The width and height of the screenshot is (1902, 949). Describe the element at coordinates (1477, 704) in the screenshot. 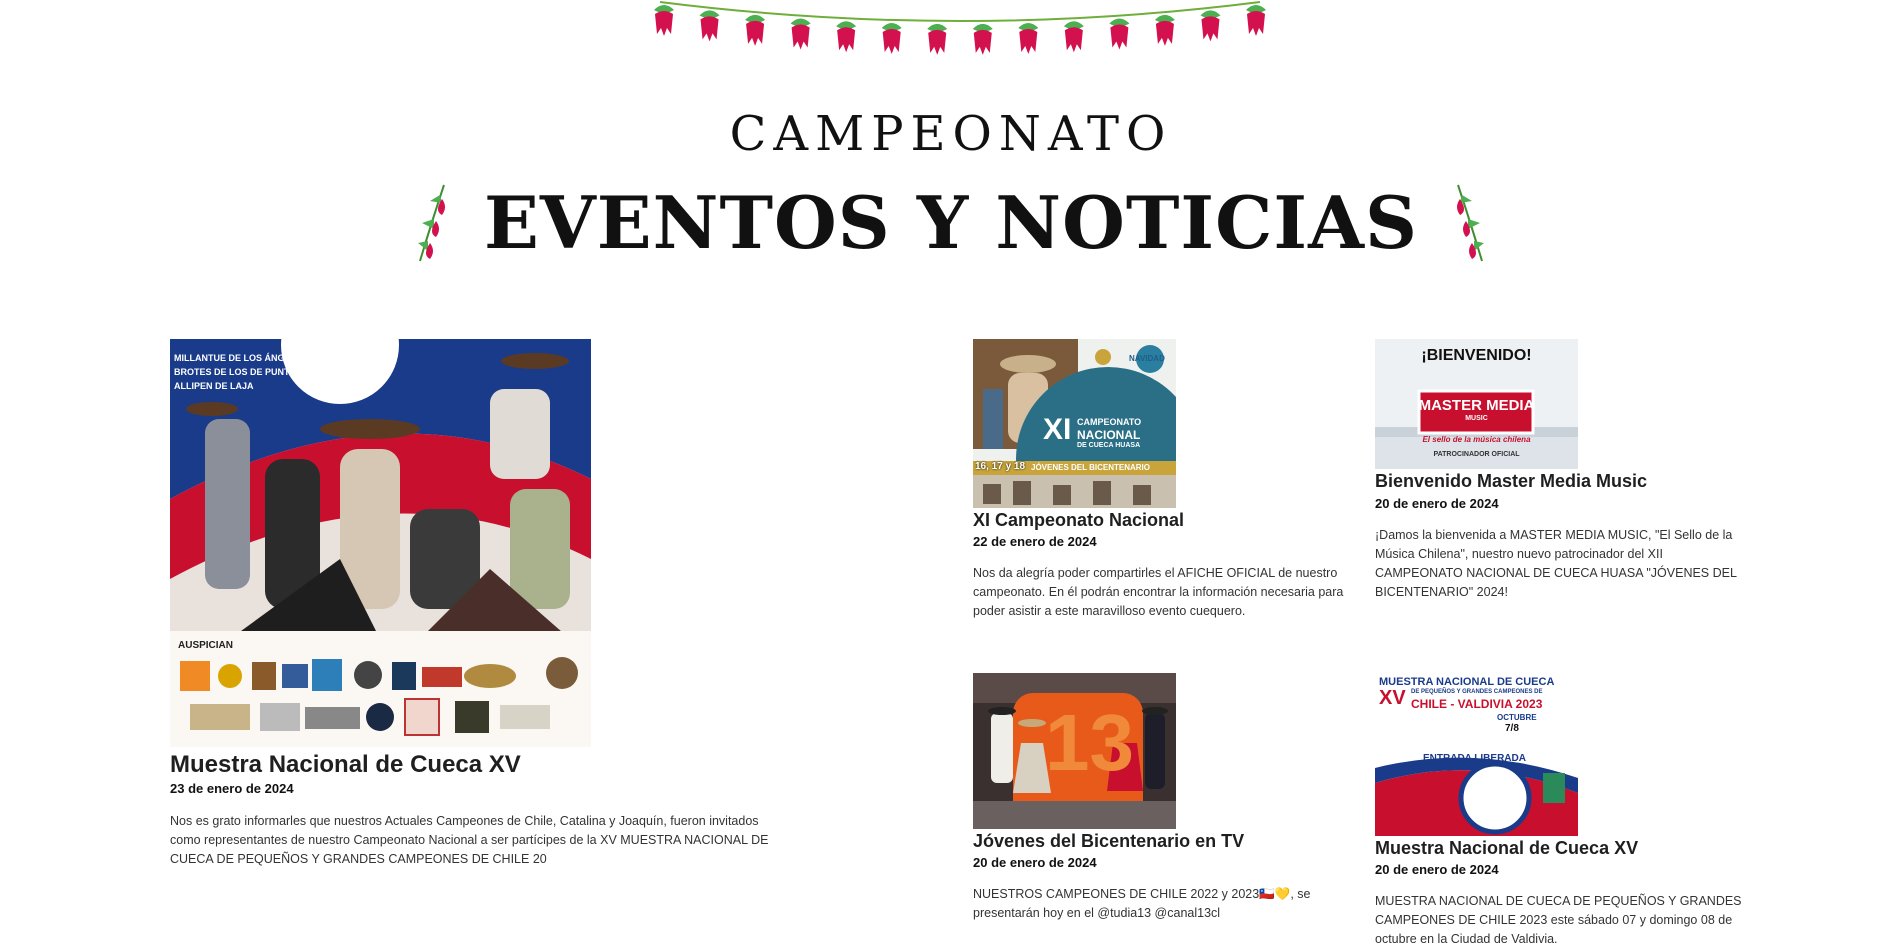

I see `poster-line-3: CHILE - VALDIVIA 2023` at that location.